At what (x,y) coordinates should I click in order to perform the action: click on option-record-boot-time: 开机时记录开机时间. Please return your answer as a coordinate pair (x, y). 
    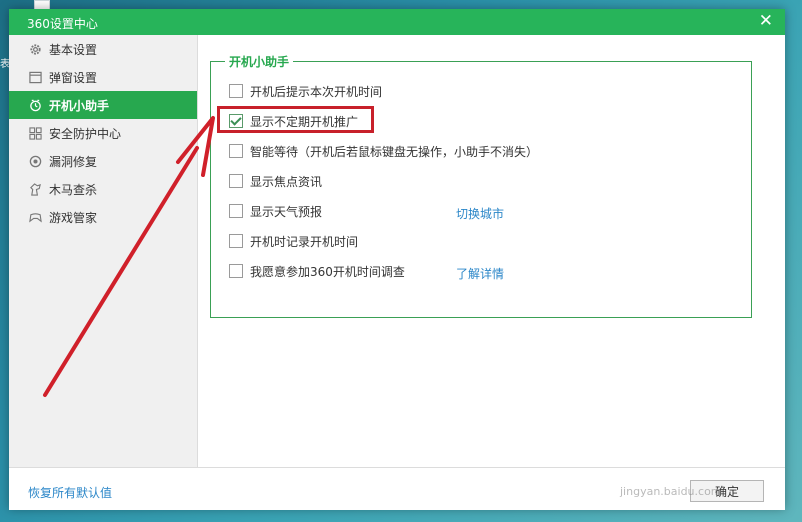
    Looking at the image, I should click on (293, 241).